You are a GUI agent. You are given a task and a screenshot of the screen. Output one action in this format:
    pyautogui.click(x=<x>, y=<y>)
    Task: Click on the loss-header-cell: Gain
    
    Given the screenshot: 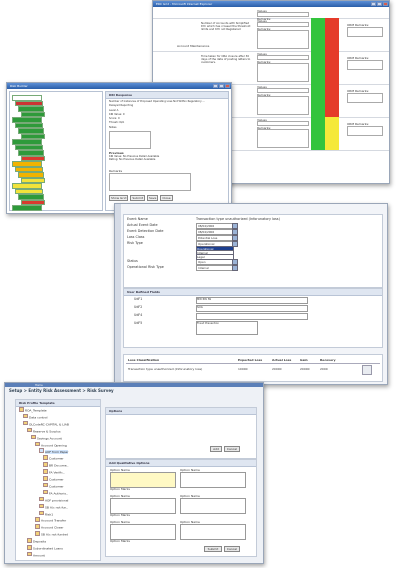 What is the action you would take?
    pyautogui.click(x=304, y=360)
    